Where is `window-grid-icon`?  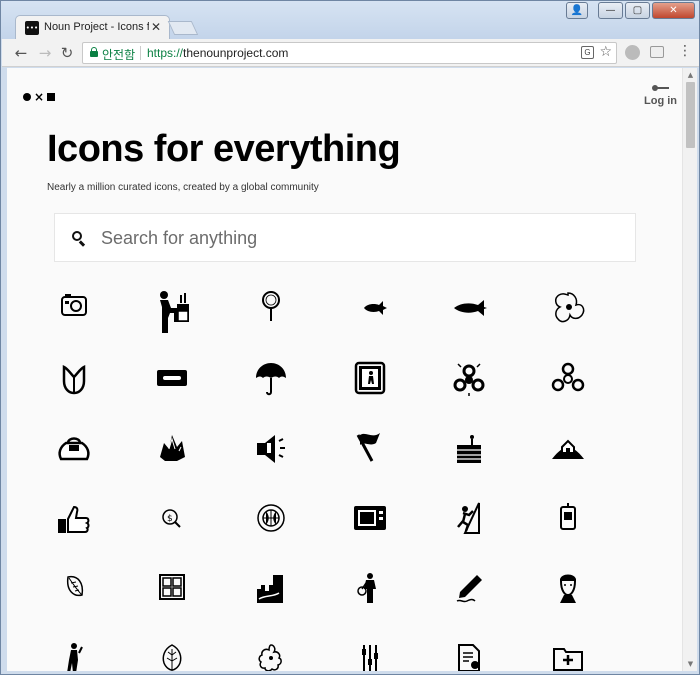 window-grid-icon is located at coordinates (172, 588).